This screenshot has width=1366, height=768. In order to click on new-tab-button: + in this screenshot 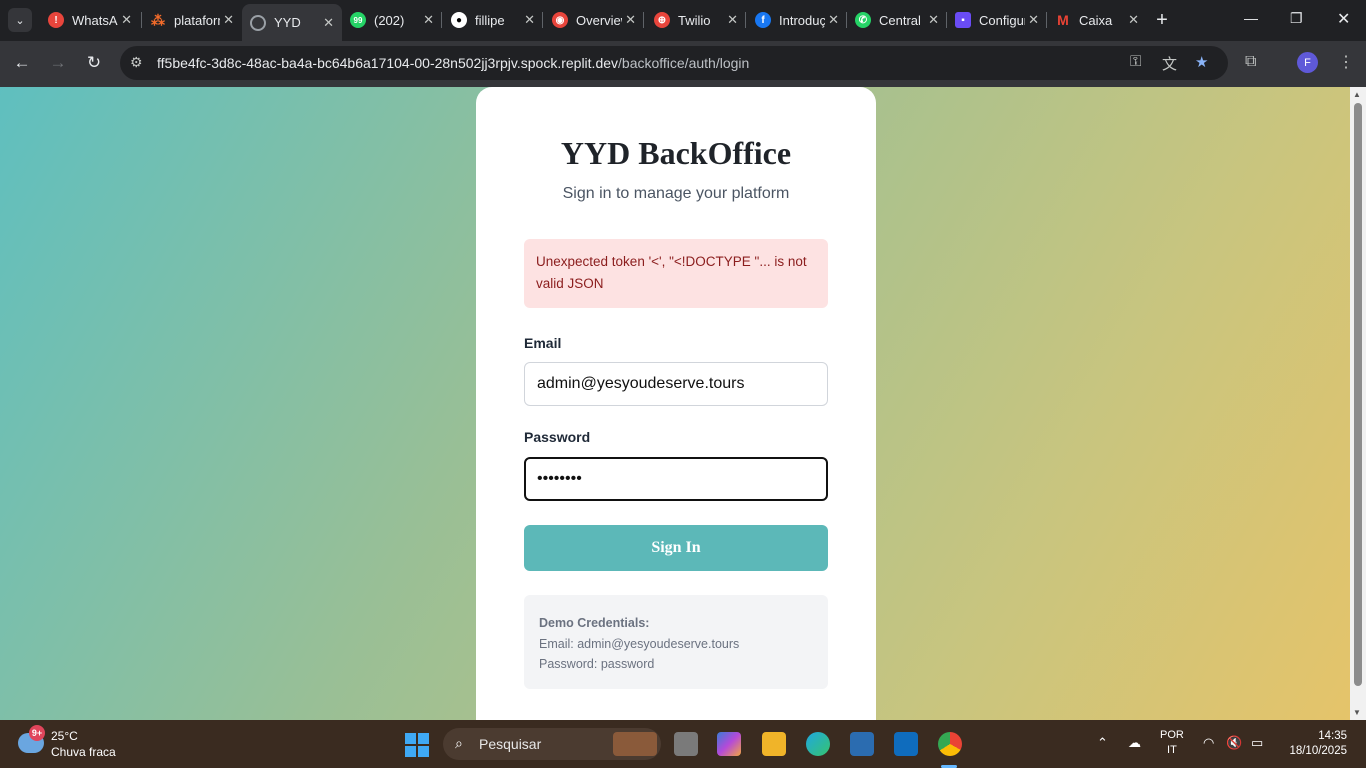, I will do `click(1162, 20)`.